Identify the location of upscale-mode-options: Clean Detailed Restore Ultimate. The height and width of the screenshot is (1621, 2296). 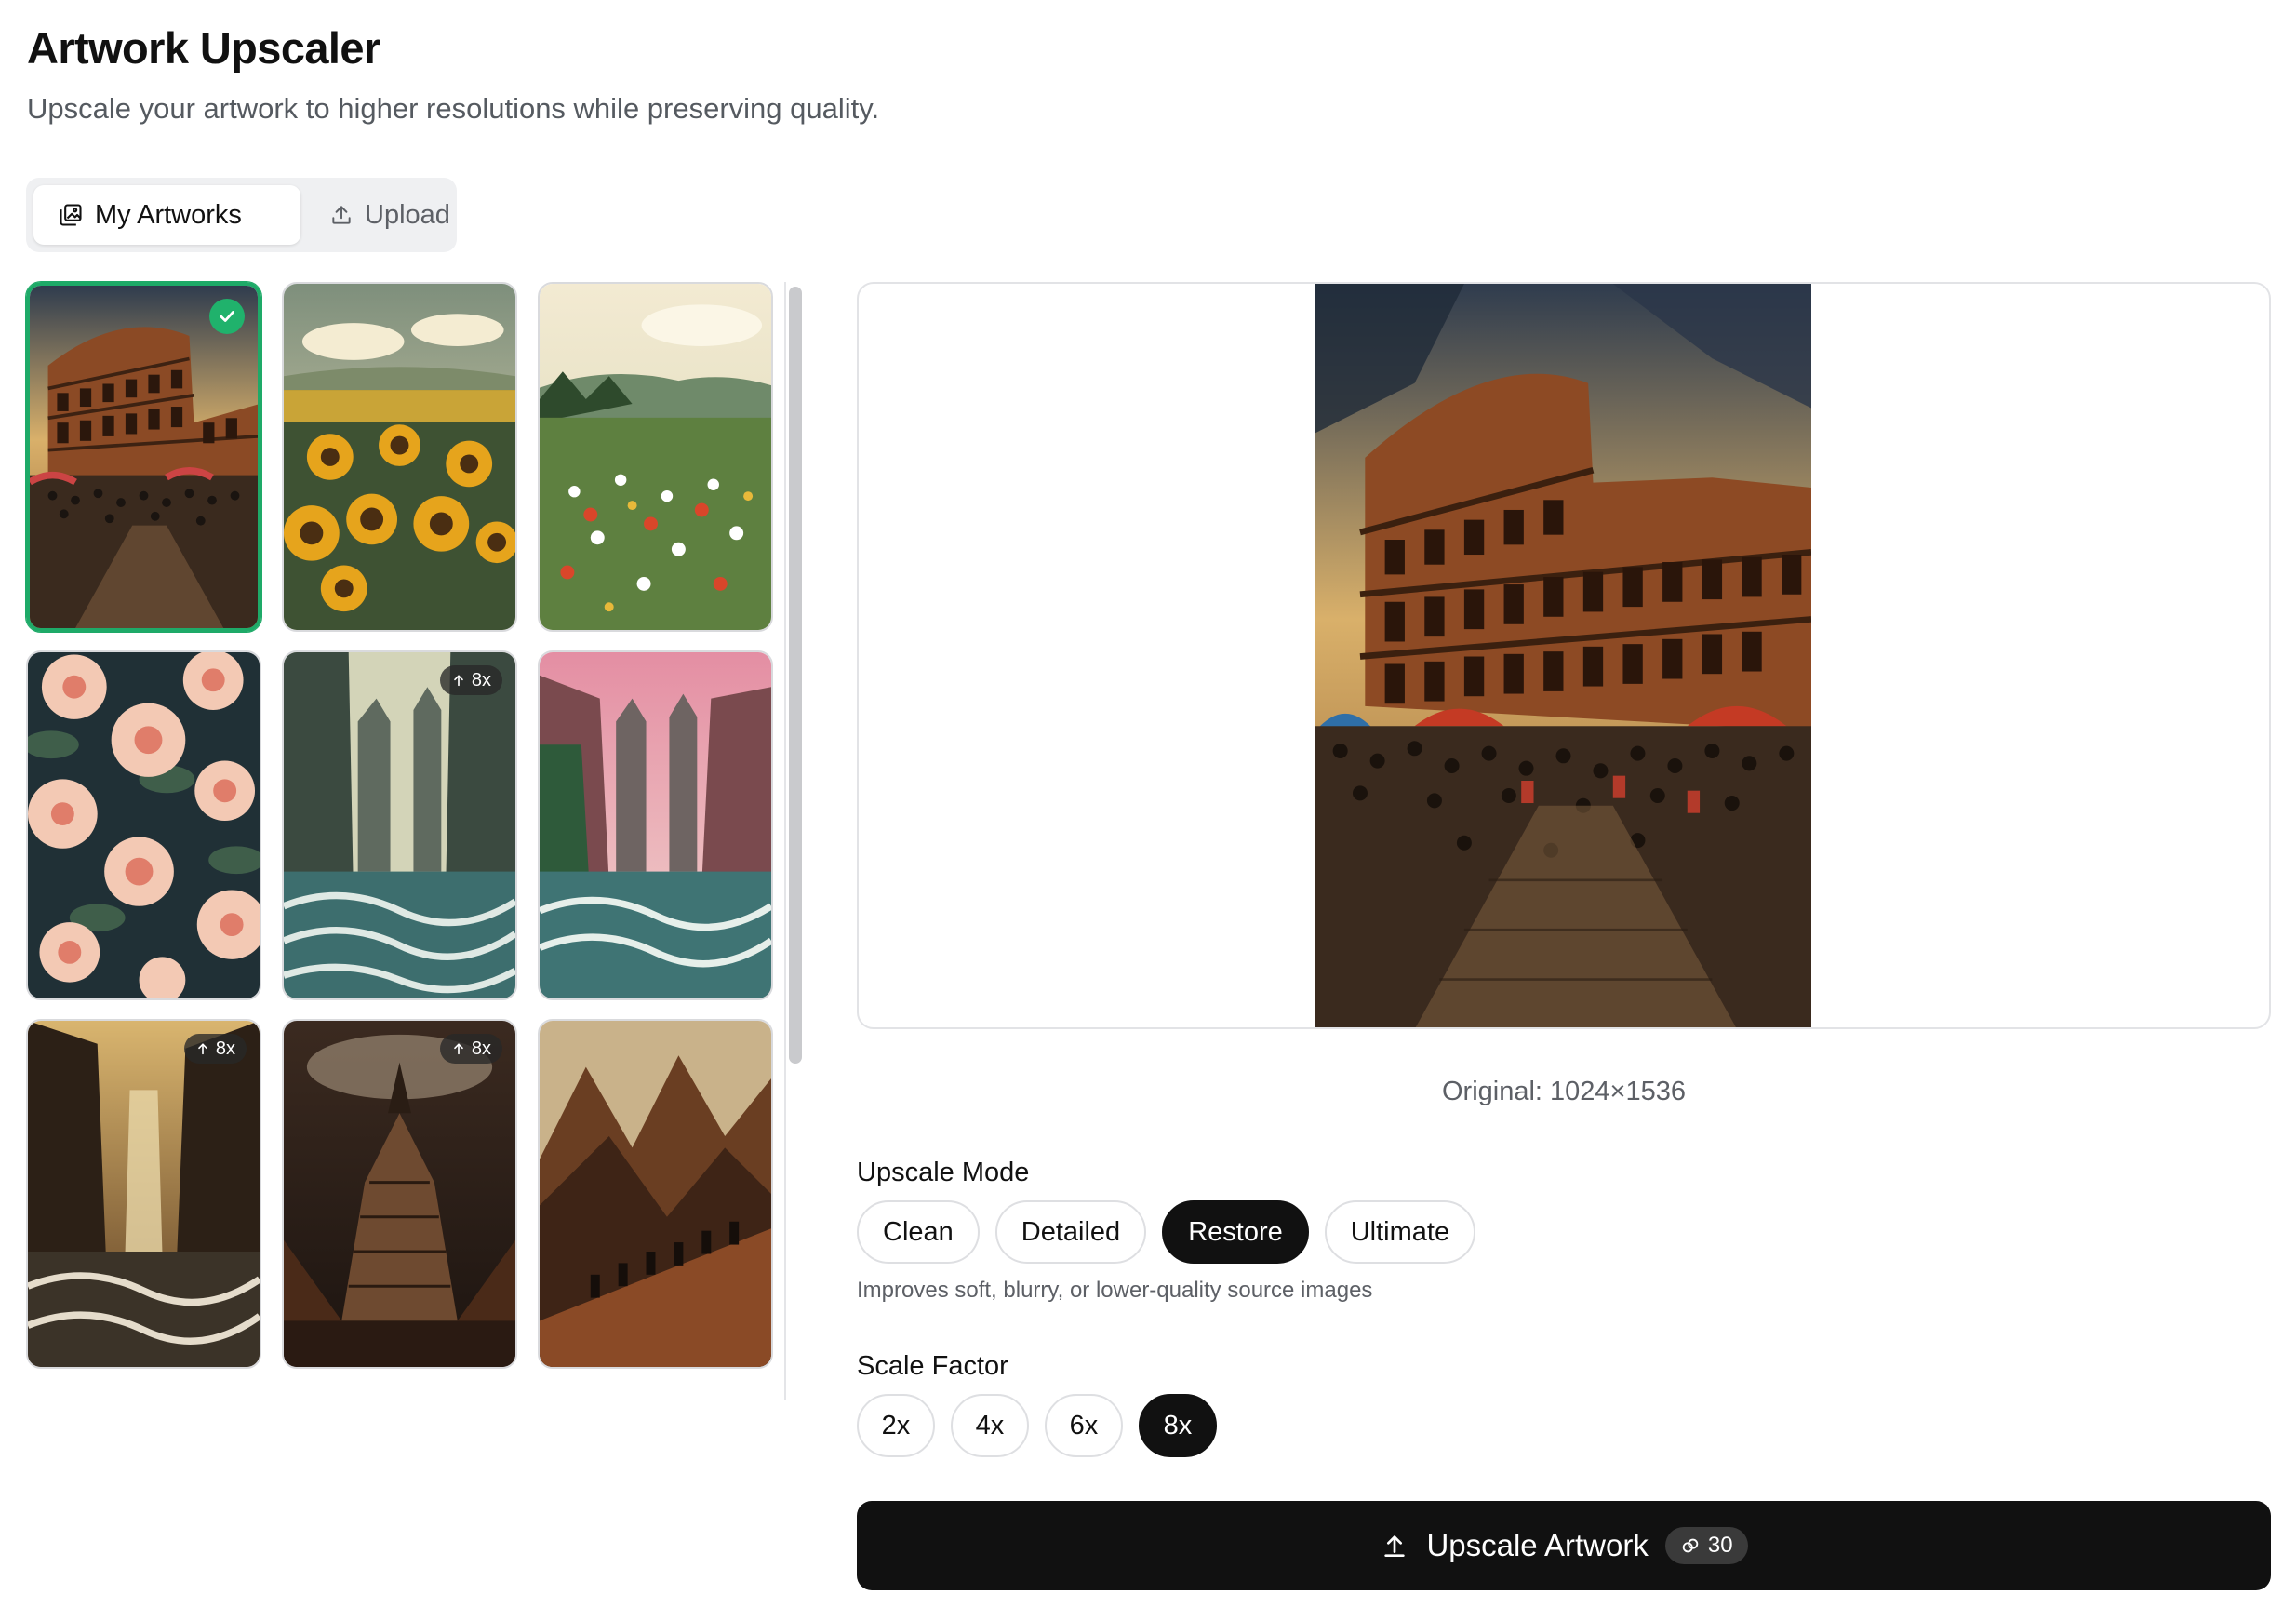
(1166, 1232).